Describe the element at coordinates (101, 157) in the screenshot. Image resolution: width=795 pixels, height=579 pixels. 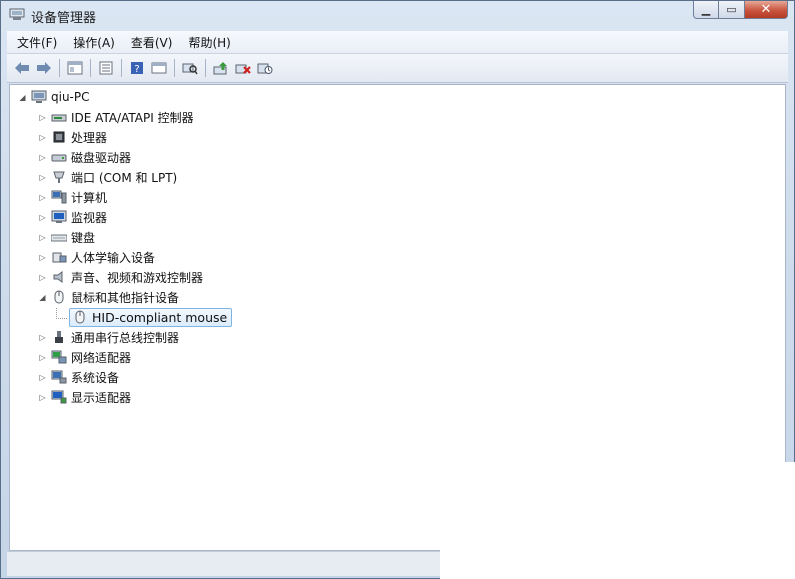
I see `tree-category-label: 磁盘驱动器` at that location.